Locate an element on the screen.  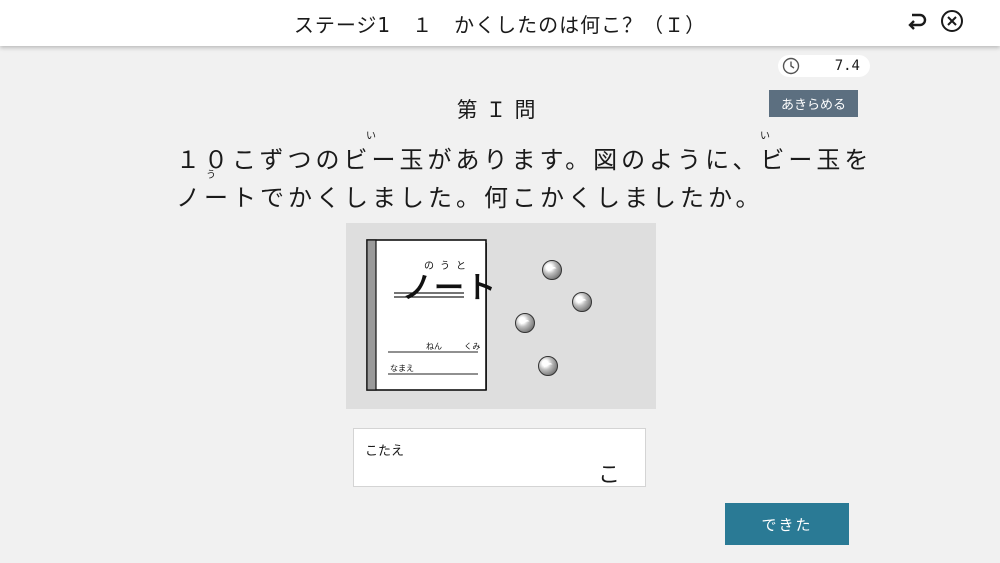
notebook-kumi-label: くみ is located at coordinates (472, 346).